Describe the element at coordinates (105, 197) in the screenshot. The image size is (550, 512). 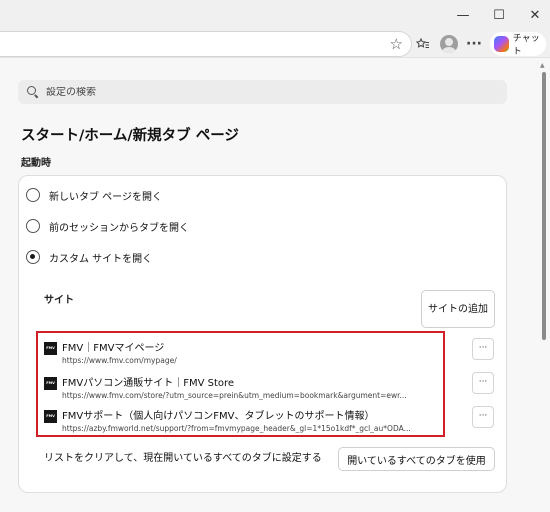
I see `radio-label: 新しいタブ ページを開く` at that location.